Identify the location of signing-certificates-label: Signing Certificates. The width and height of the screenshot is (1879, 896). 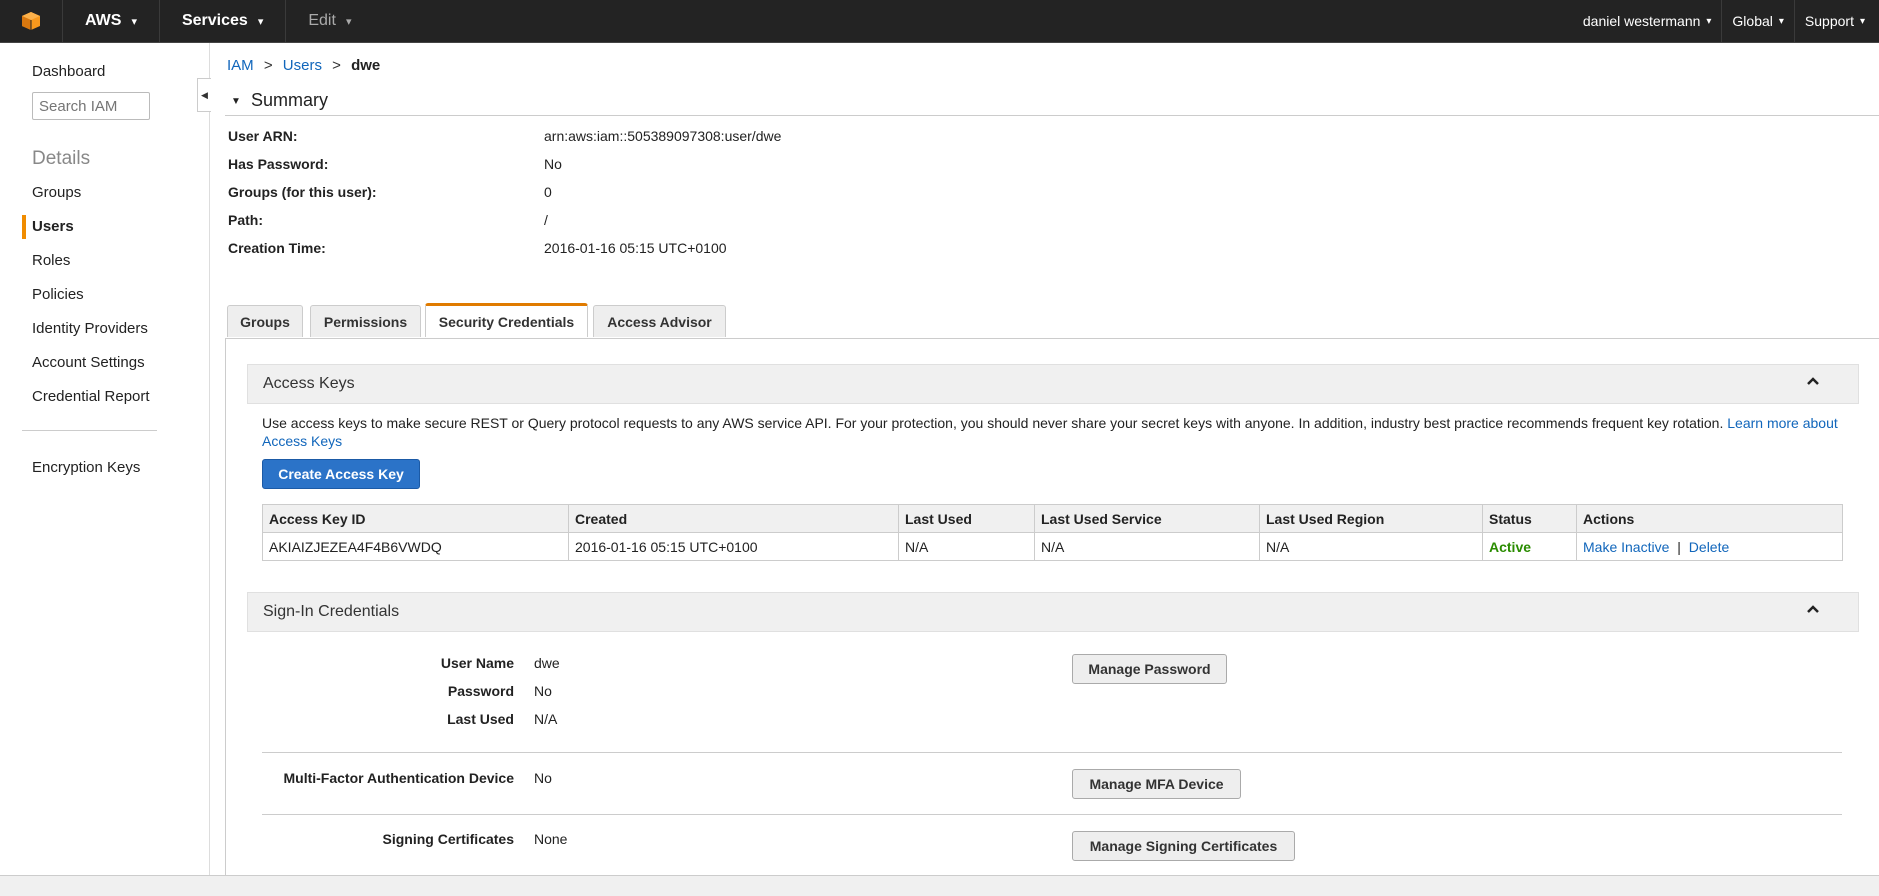
(448, 839).